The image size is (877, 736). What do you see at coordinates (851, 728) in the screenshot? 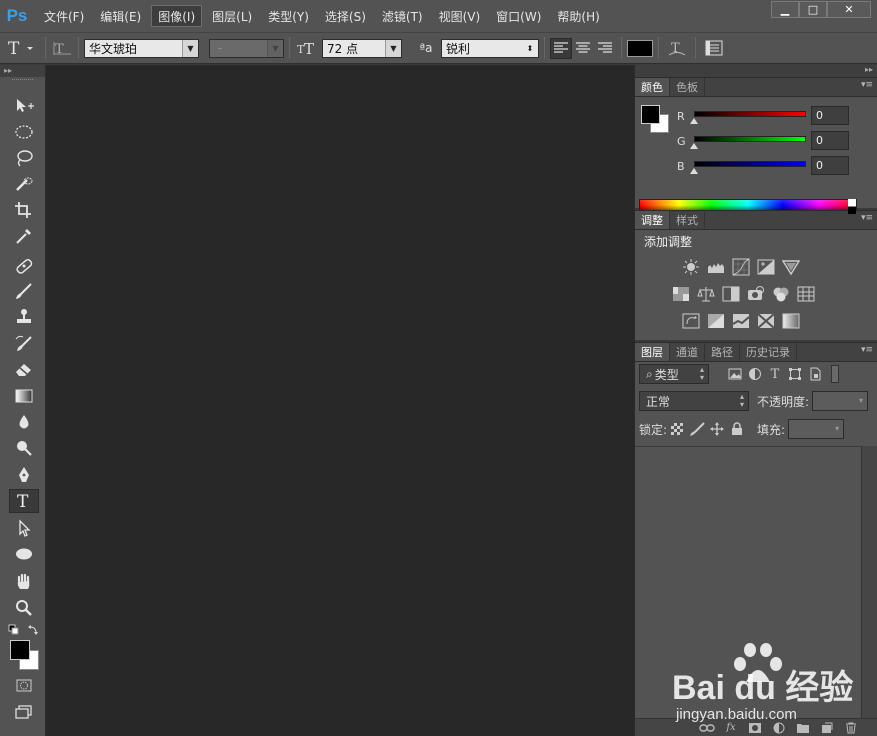
I see `delete-layer-trash-icon` at bounding box center [851, 728].